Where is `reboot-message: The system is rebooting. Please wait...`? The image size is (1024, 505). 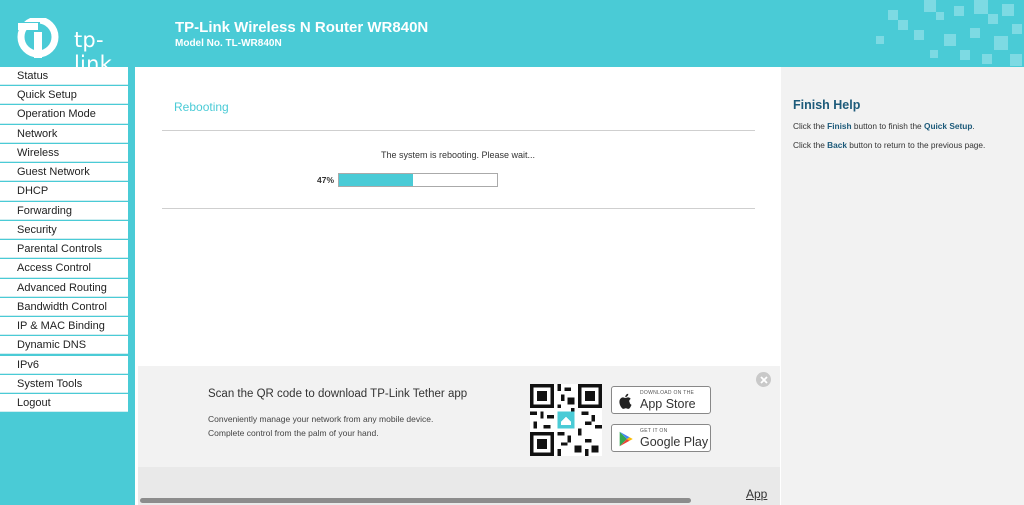 reboot-message: The system is rebooting. Please wait... is located at coordinates (458, 155).